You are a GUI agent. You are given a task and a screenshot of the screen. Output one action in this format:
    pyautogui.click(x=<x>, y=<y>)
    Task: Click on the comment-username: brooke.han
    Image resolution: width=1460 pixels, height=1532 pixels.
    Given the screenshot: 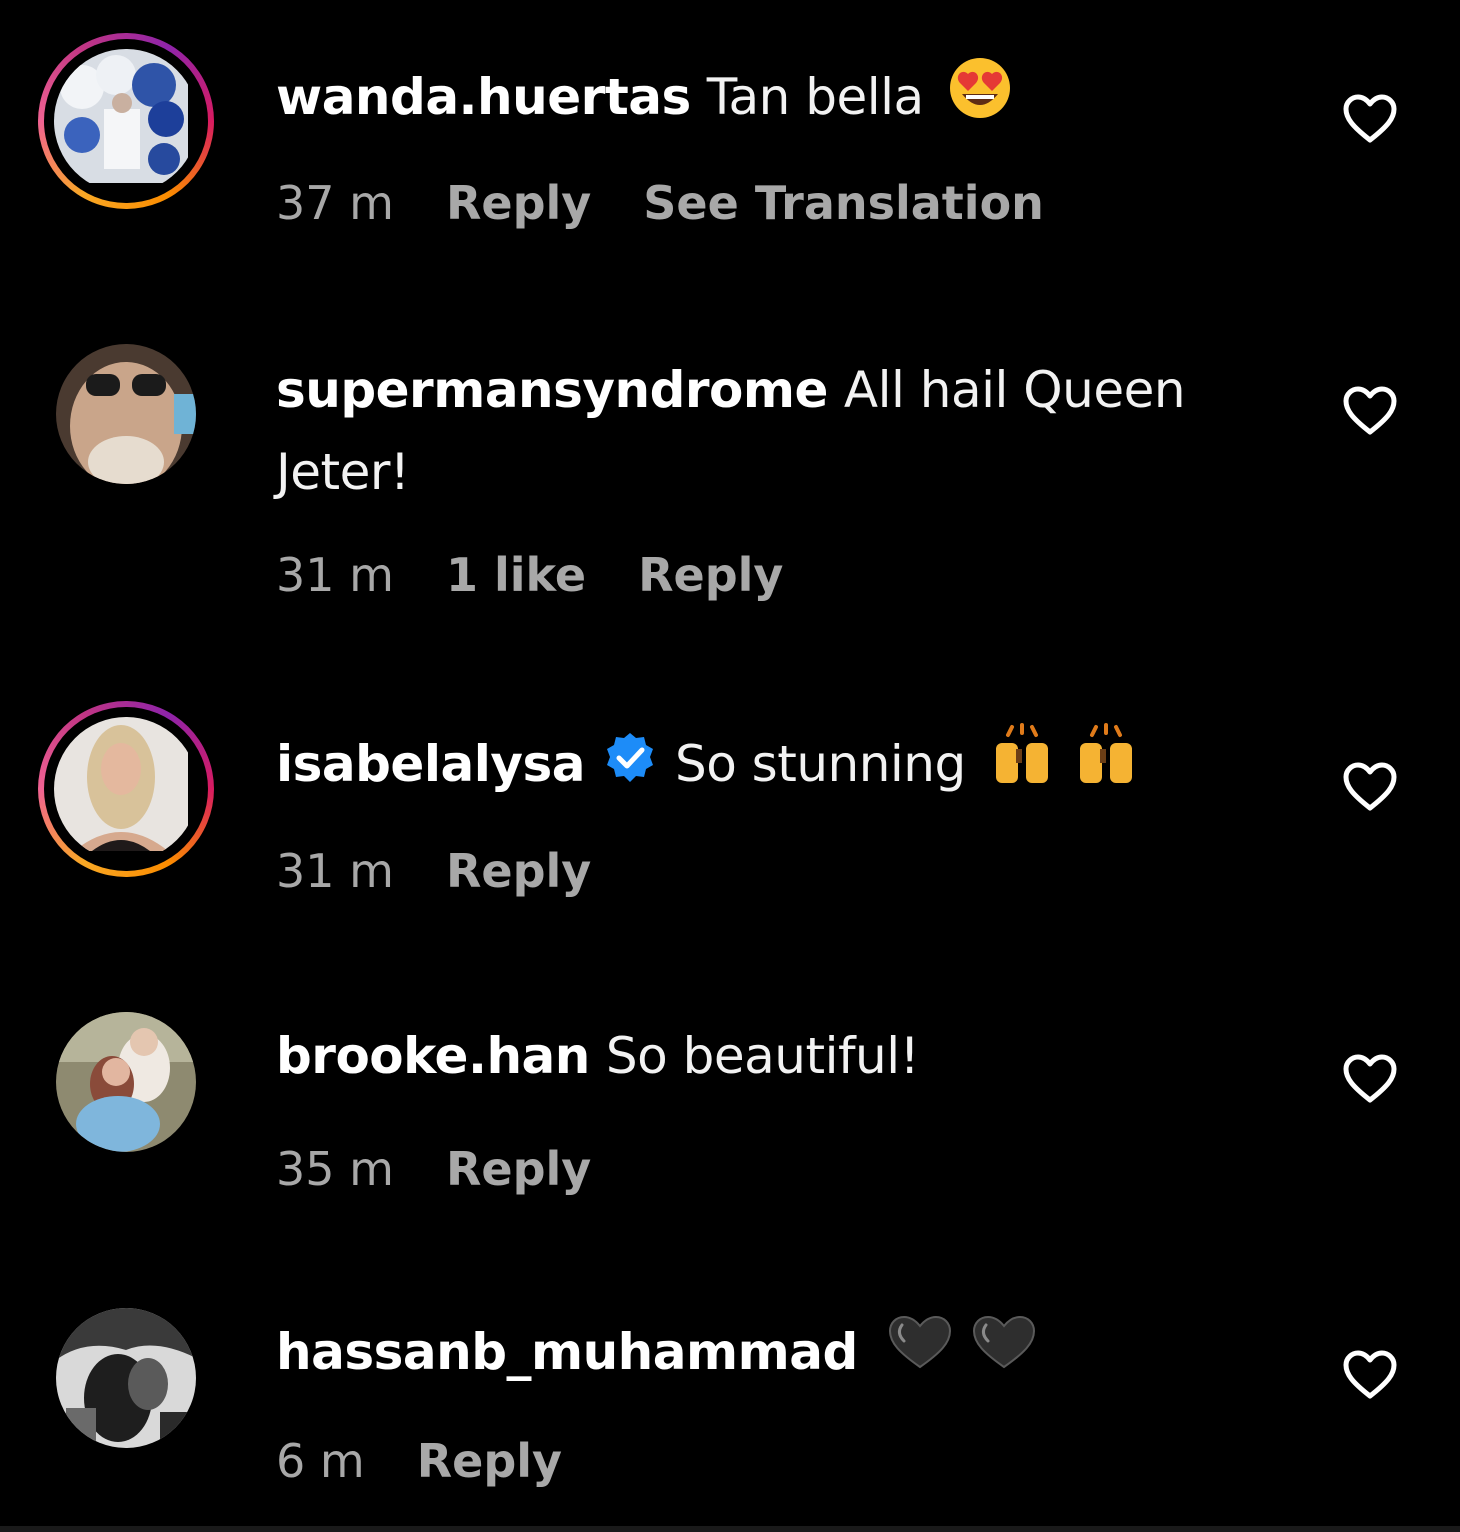 What is the action you would take?
    pyautogui.click(x=433, y=1056)
    